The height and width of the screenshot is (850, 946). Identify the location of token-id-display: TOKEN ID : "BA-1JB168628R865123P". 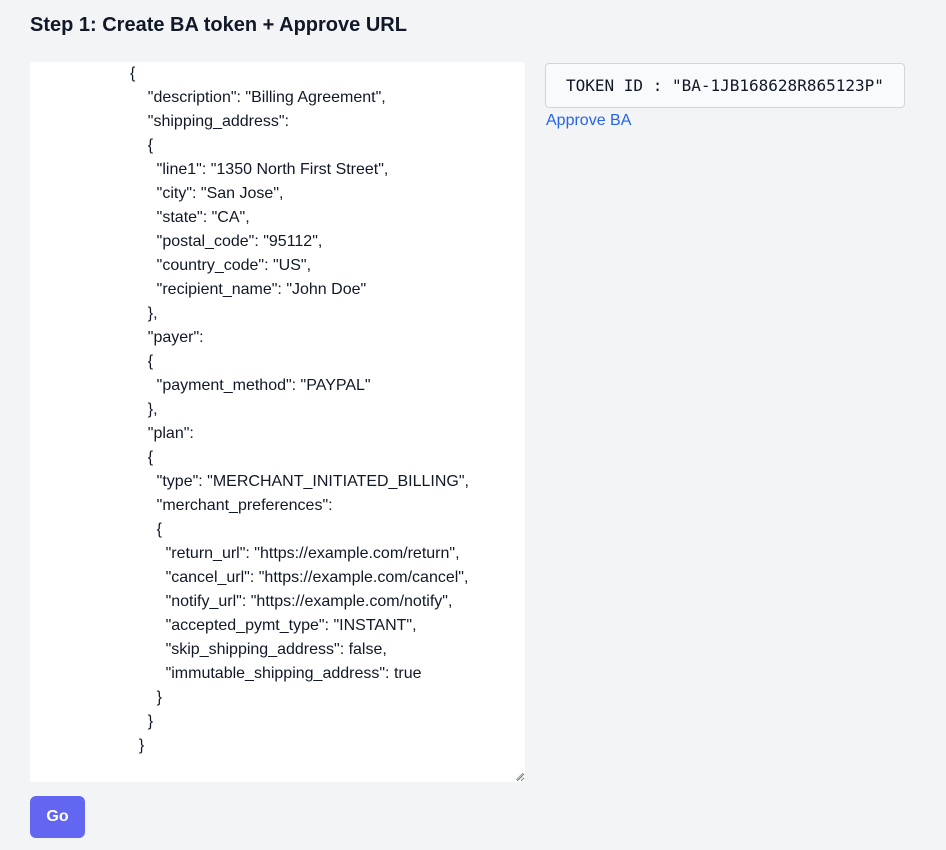
(725, 85).